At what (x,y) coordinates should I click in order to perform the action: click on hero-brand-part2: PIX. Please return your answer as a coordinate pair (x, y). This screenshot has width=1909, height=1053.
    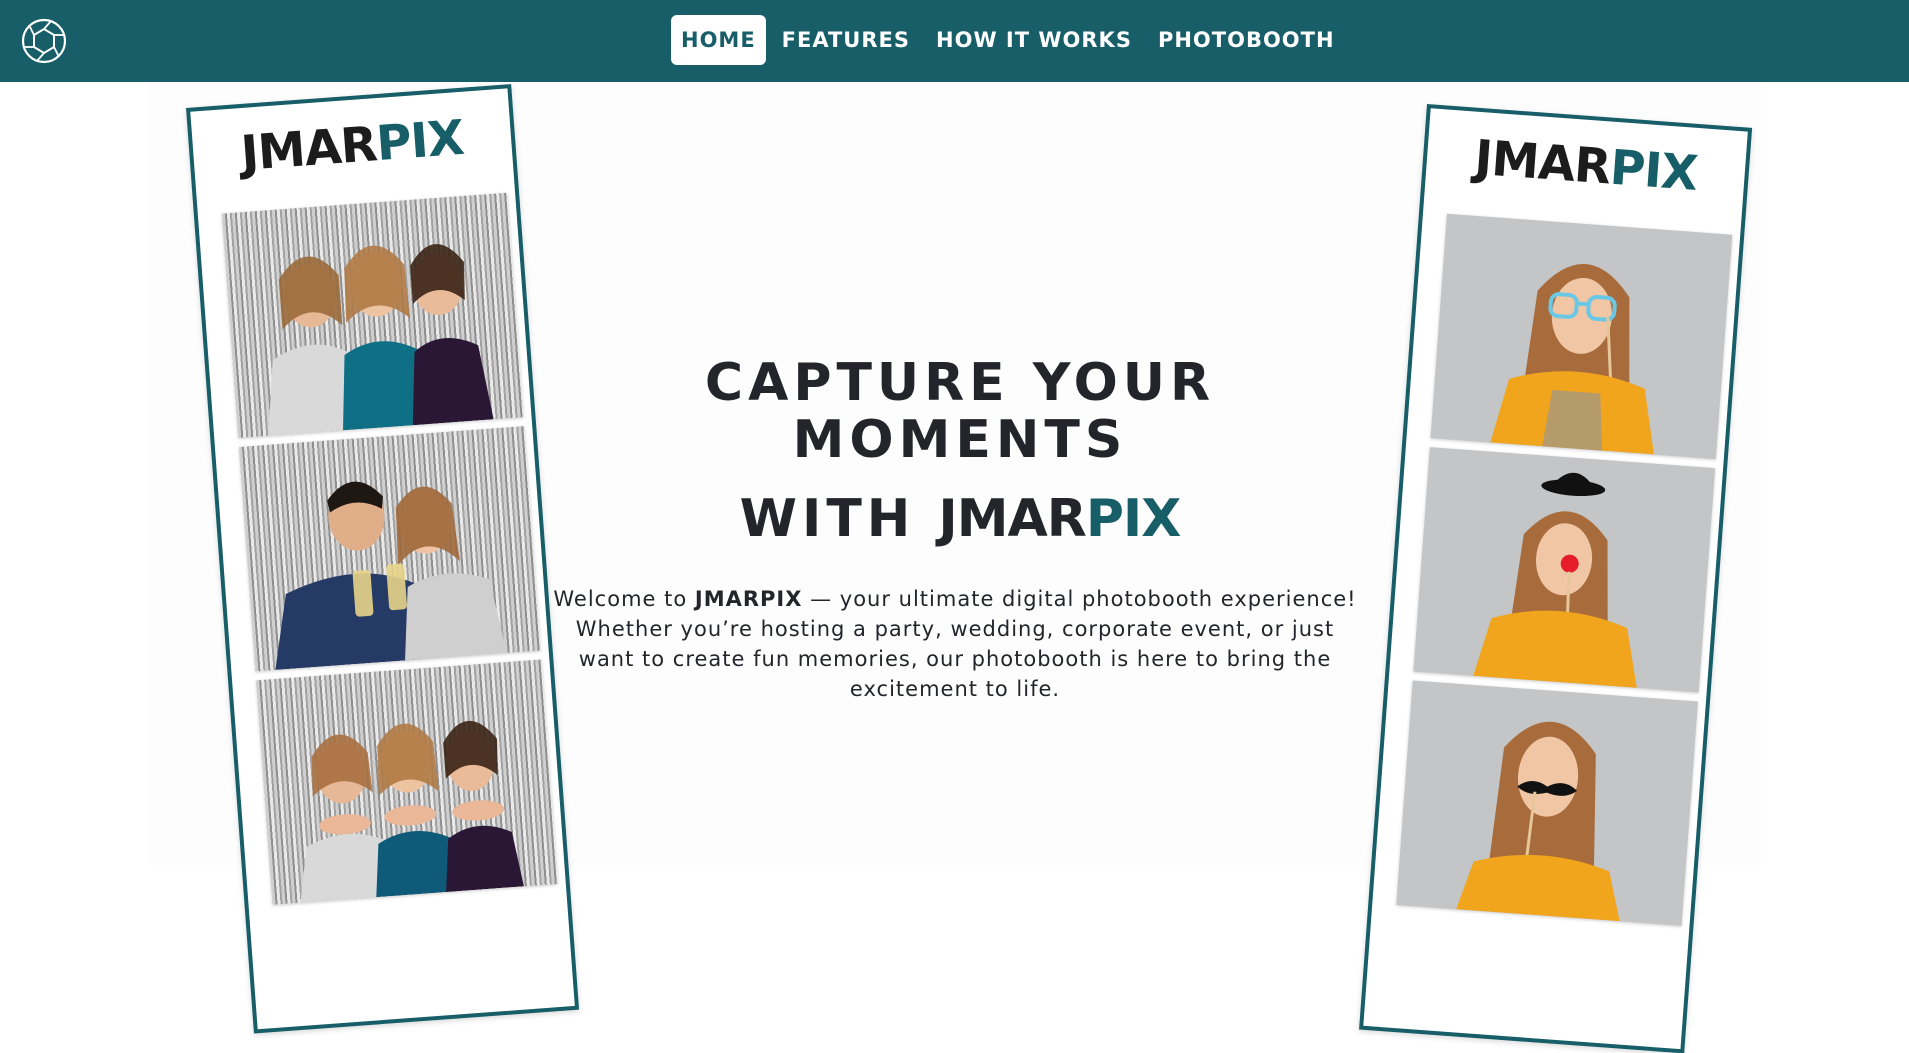
    Looking at the image, I should click on (1133, 519).